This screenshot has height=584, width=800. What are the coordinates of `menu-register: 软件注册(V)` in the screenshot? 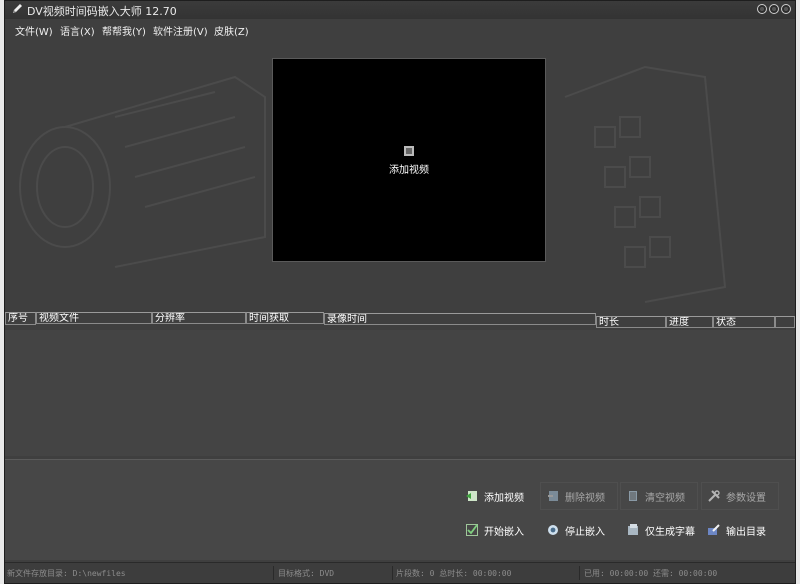 It's located at (180, 30).